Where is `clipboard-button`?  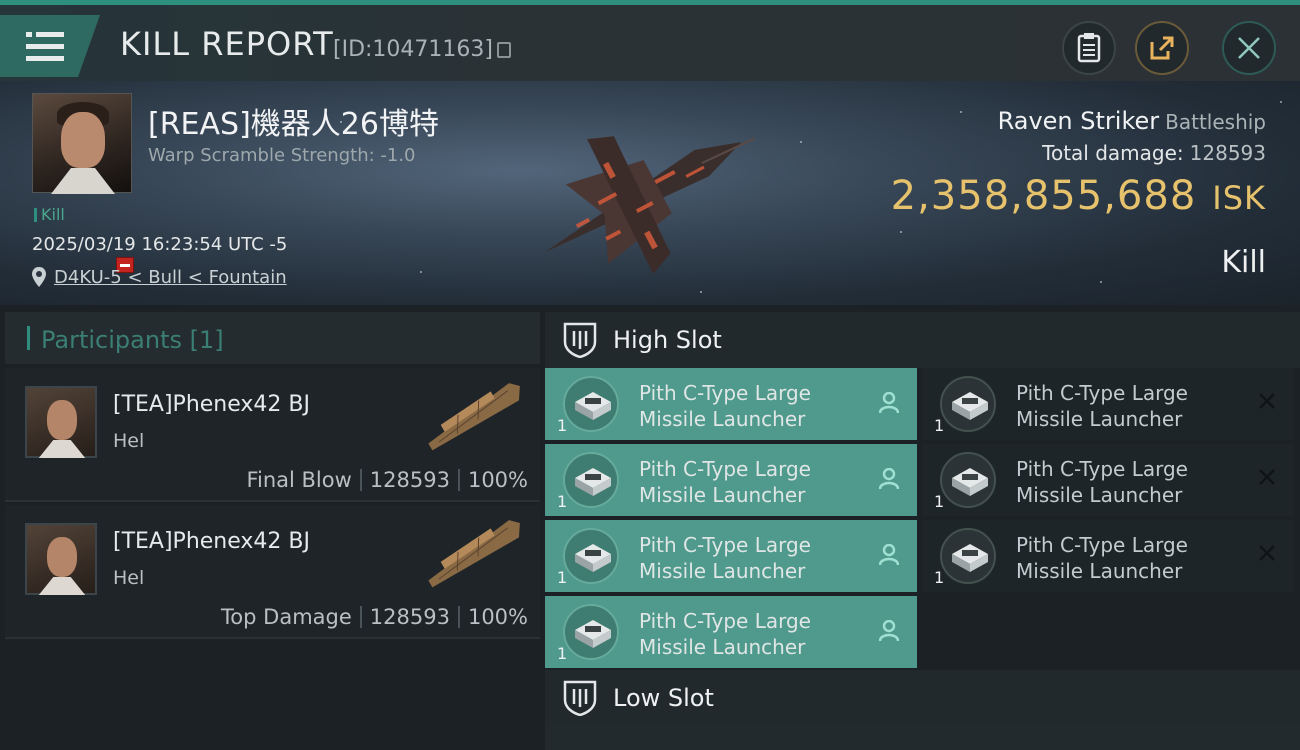
clipboard-button is located at coordinates (1089, 48).